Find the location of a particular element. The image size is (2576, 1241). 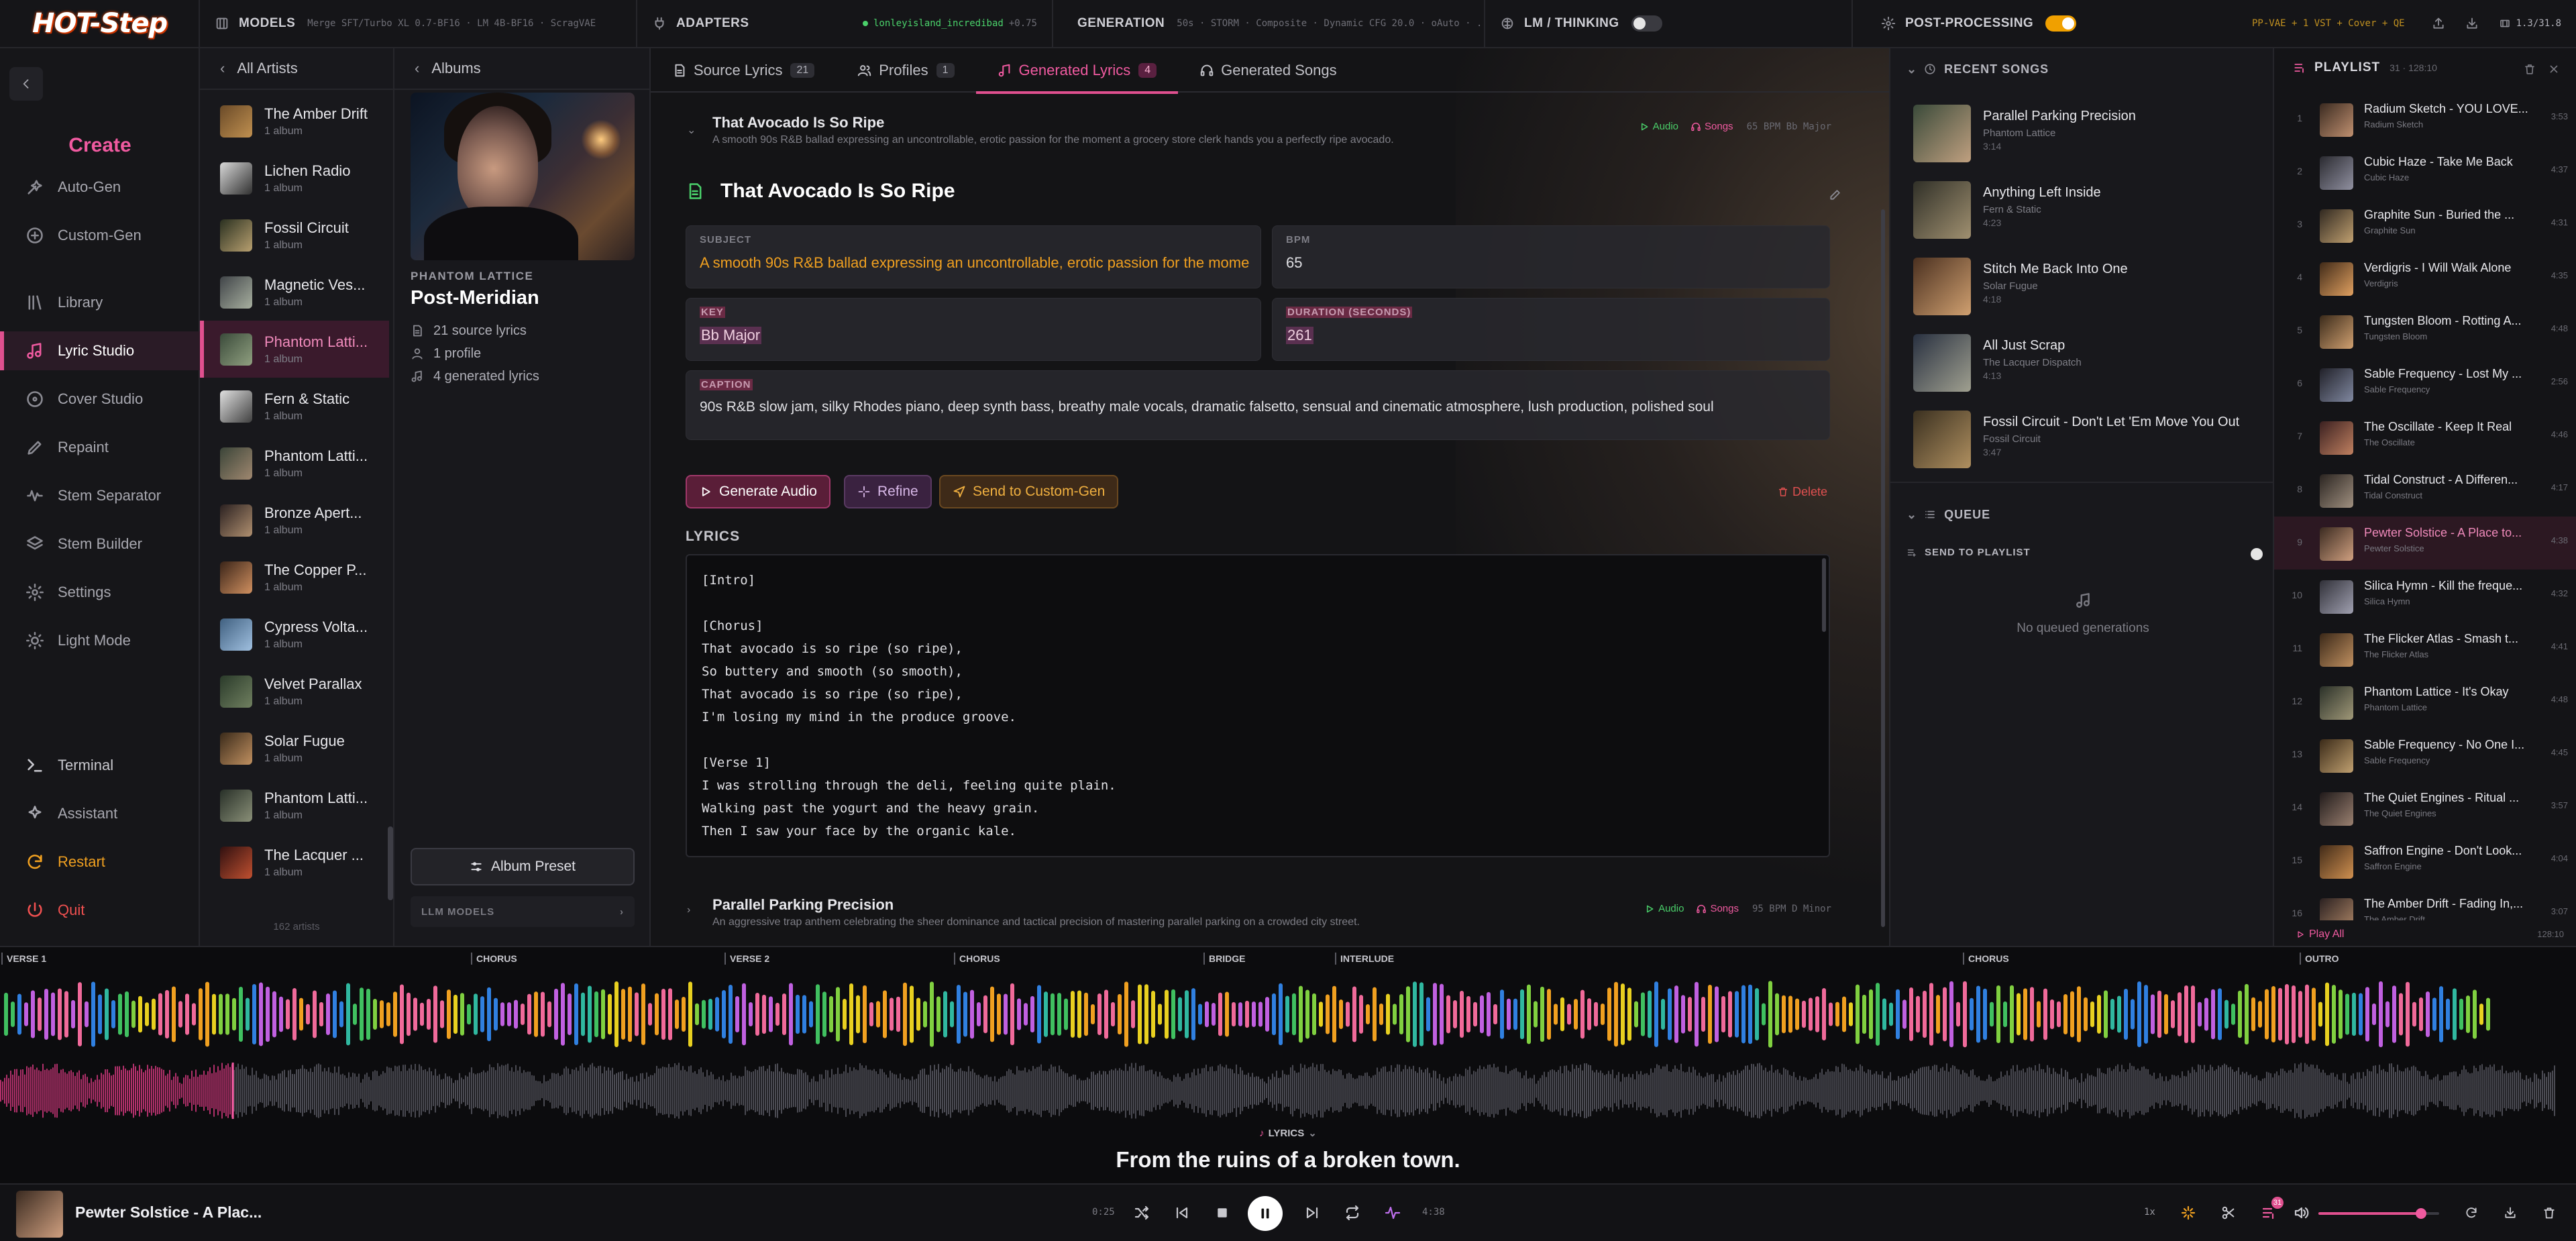

visualizer-button is located at coordinates (1392, 1212).